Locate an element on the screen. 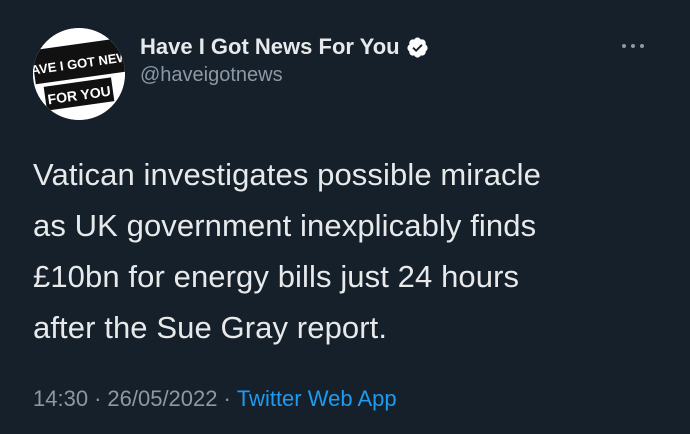 This screenshot has height=434, width=690. tweet-meta: 14:30 · 26/05/2022 · Twitter Web App is located at coordinates (215, 399).